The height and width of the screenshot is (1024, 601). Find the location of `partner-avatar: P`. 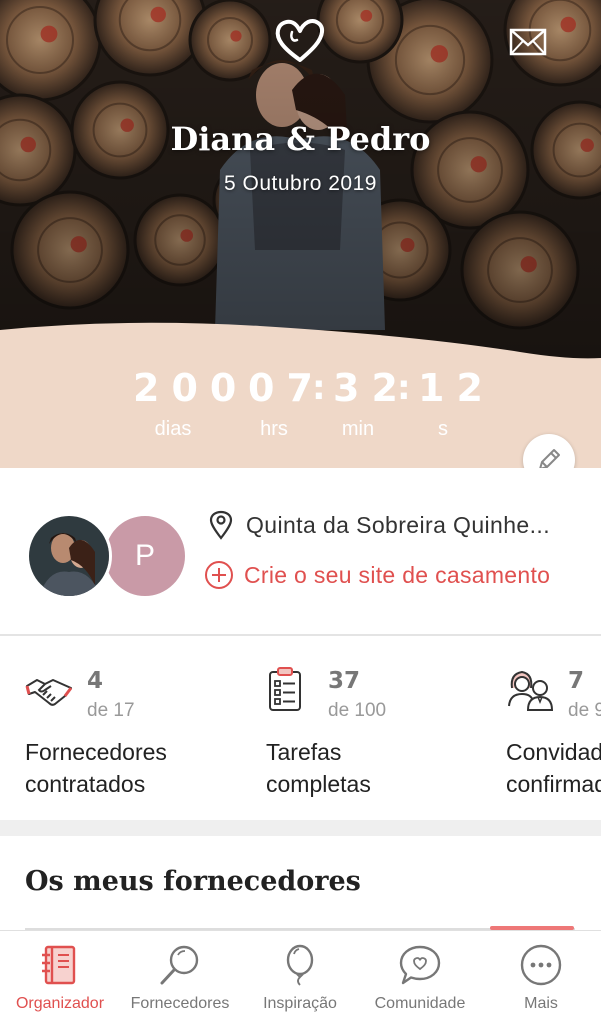

partner-avatar: P is located at coordinates (145, 556).